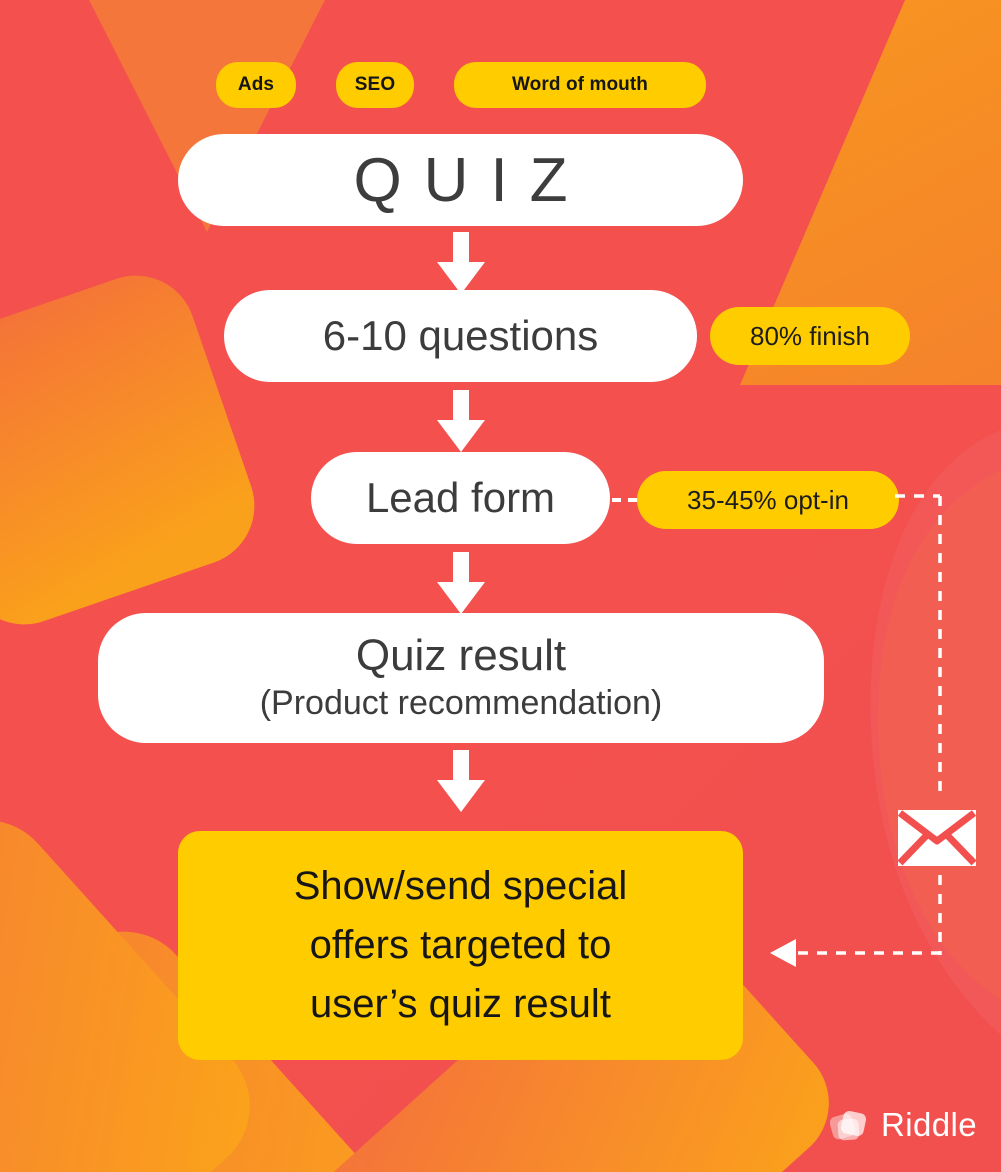 Image resolution: width=1001 pixels, height=1172 pixels. I want to click on questions-badge-label: 80% finish, so click(810, 335).